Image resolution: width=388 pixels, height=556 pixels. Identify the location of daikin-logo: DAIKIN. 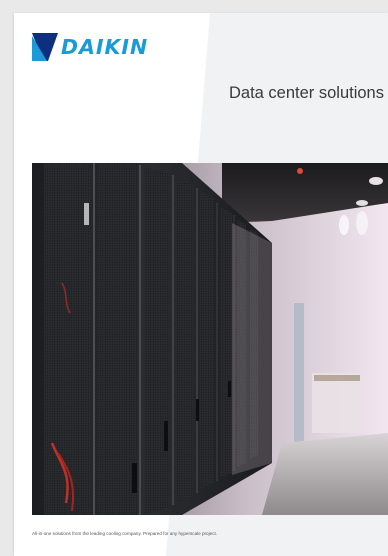
(90, 47).